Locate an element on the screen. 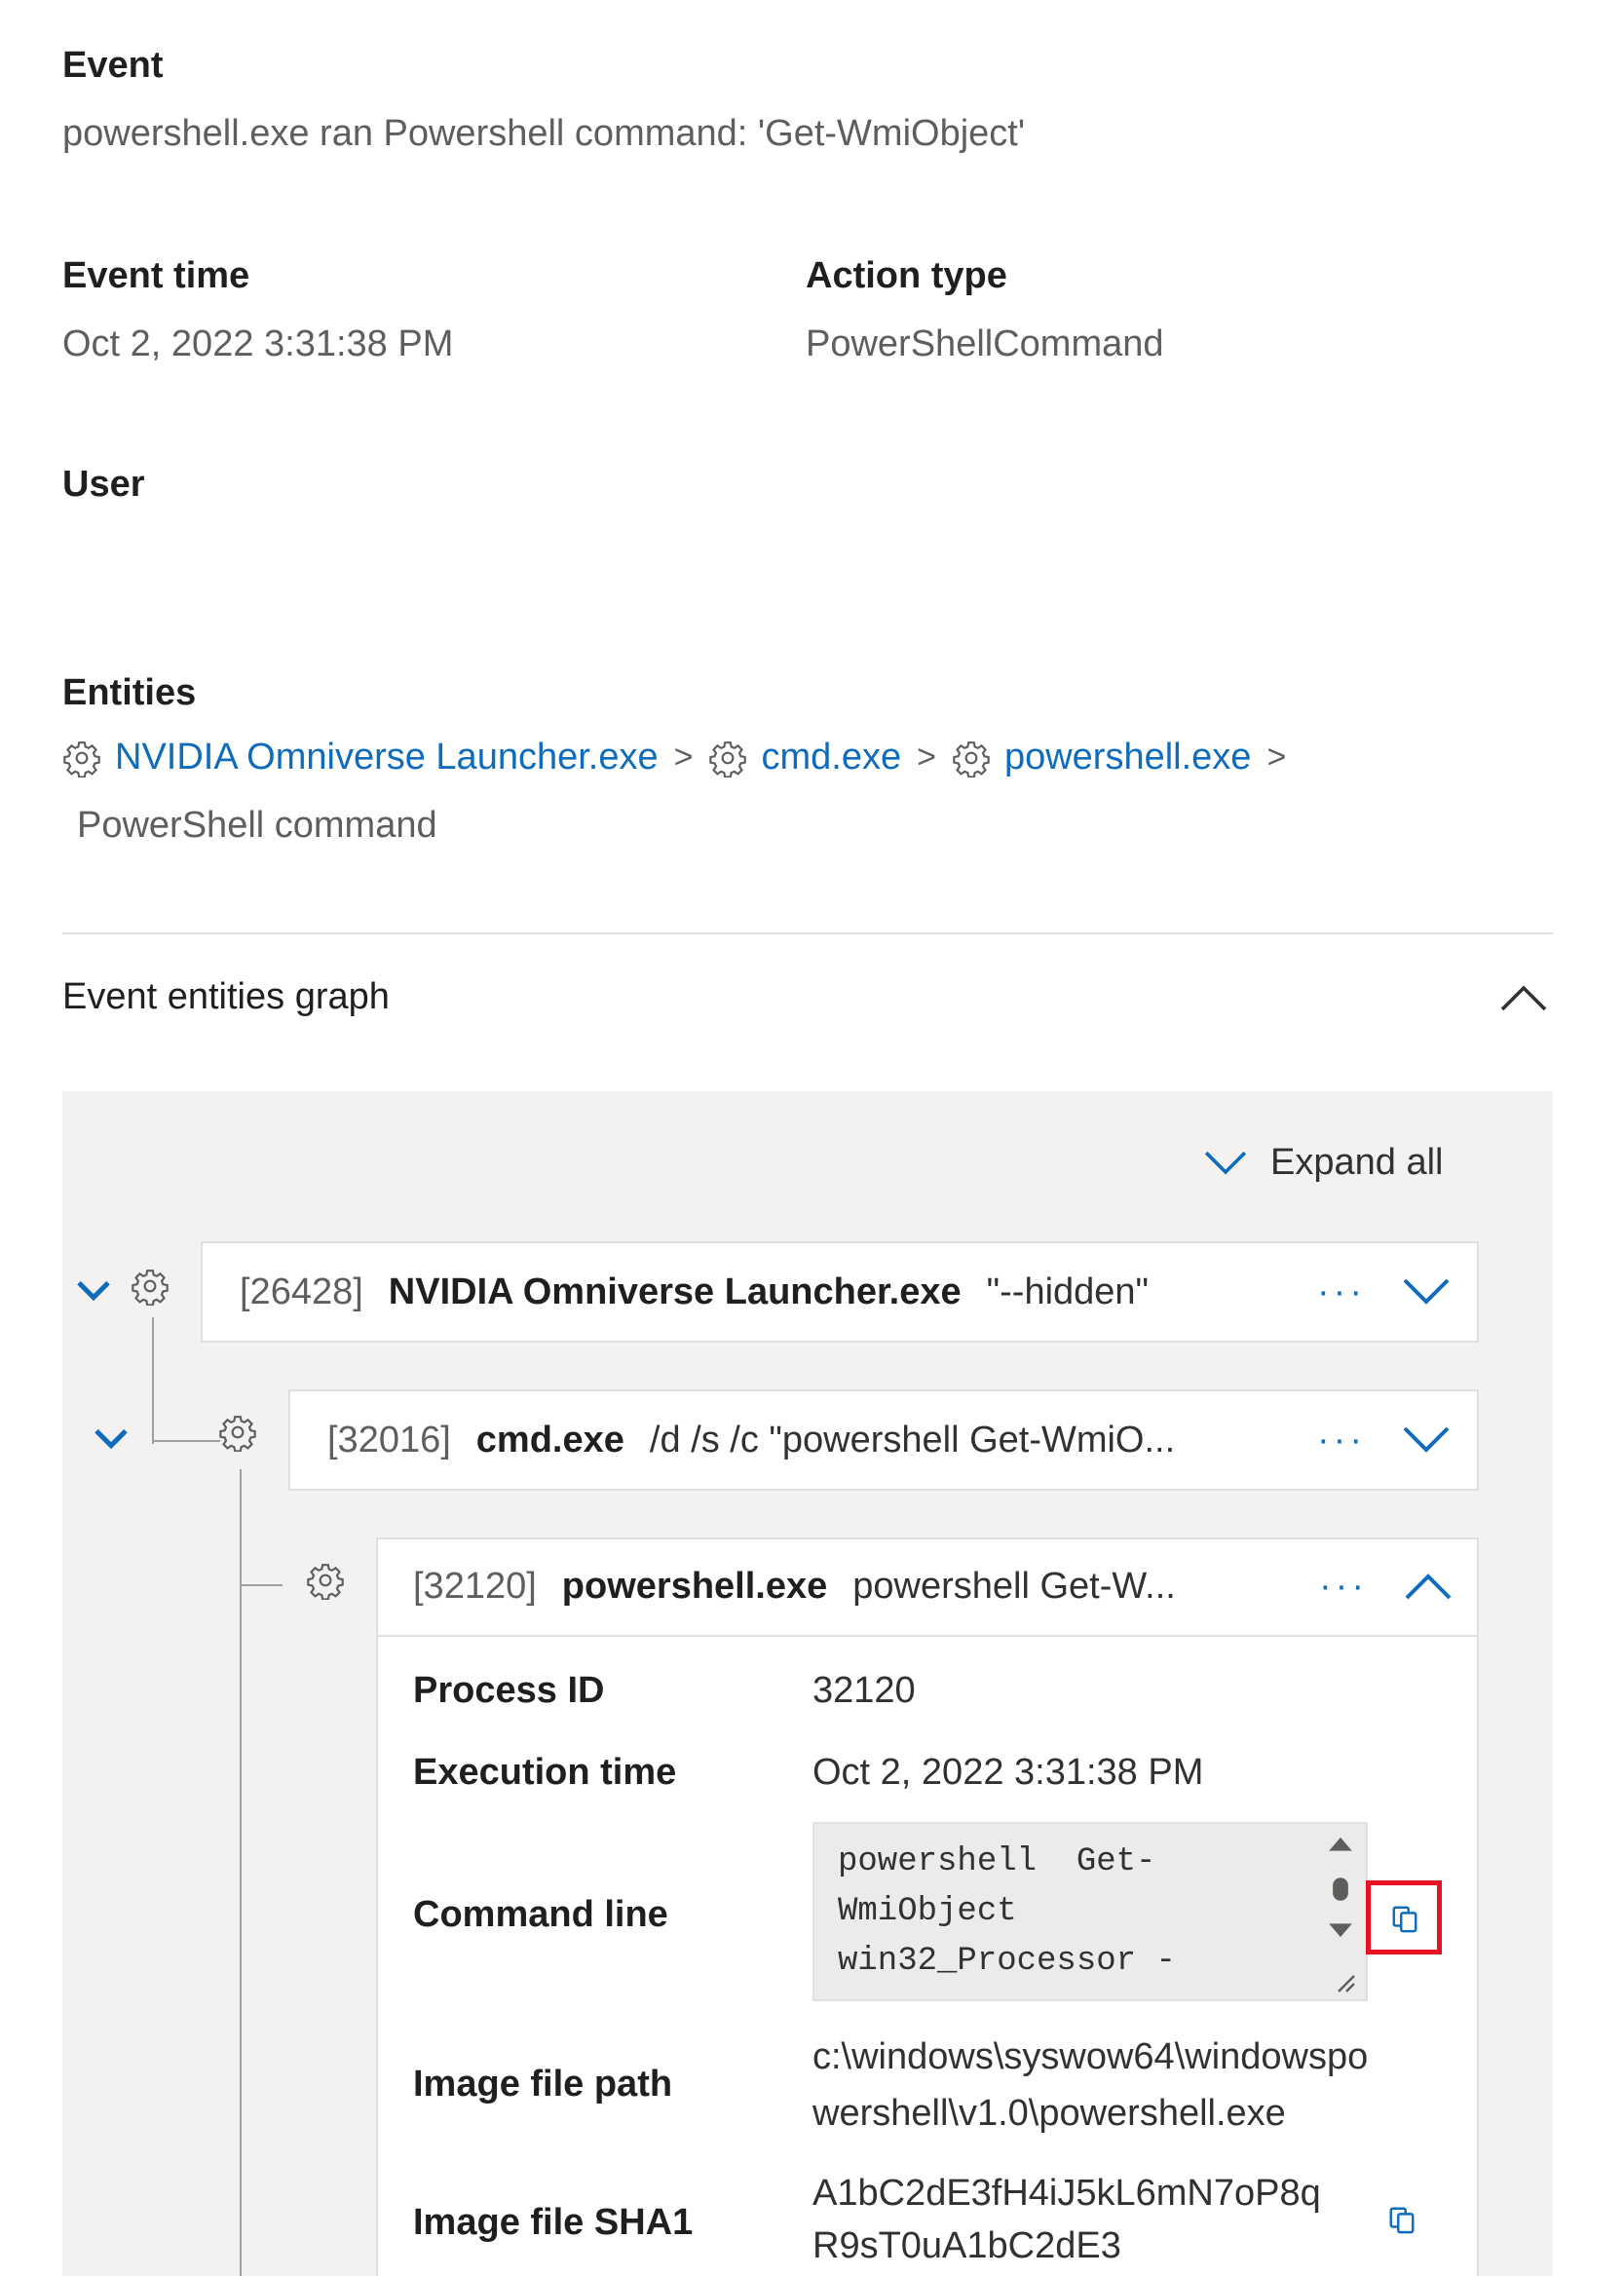 This screenshot has height=2276, width=1624. resize-handle-icon is located at coordinates (1344, 1981).